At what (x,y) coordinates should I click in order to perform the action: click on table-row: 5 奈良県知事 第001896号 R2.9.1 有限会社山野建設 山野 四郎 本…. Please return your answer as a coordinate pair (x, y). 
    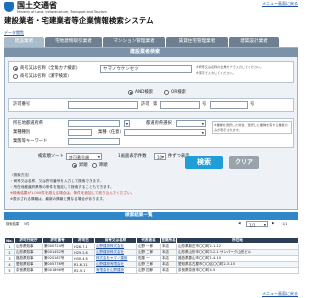
    Looking at the image, I should click on (151, 270).